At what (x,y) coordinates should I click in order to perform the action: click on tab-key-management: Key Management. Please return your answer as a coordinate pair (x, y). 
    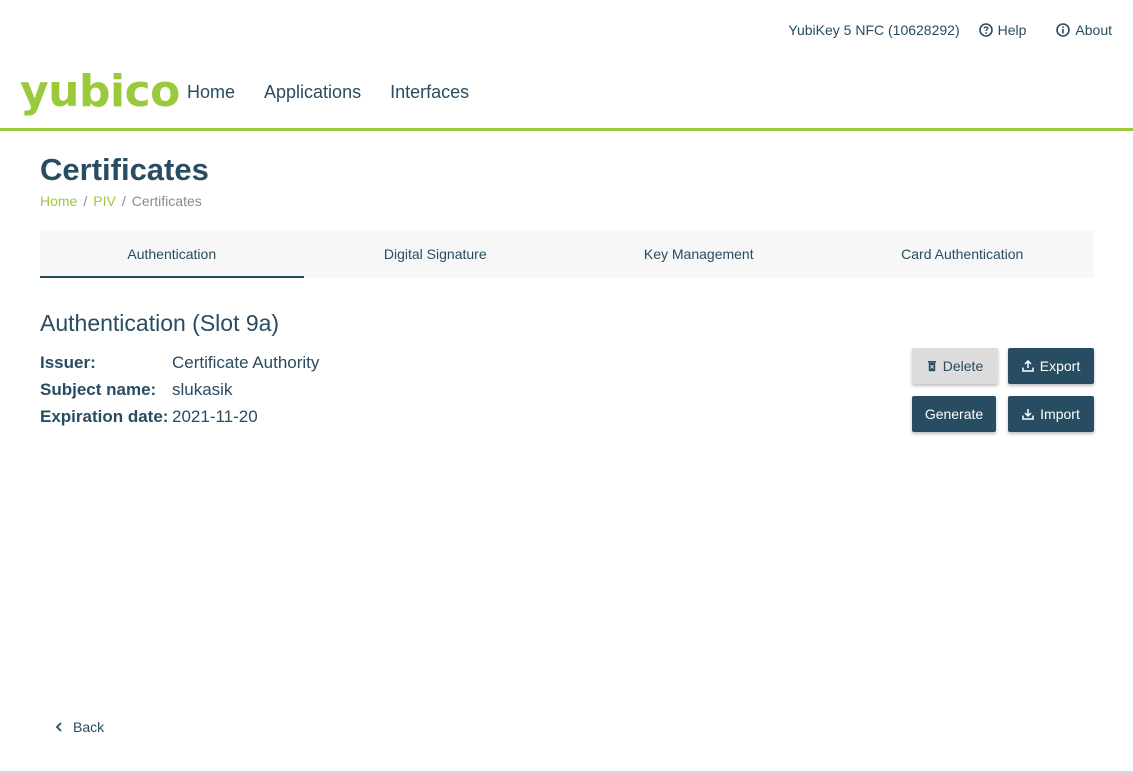
    Looking at the image, I should click on (699, 254).